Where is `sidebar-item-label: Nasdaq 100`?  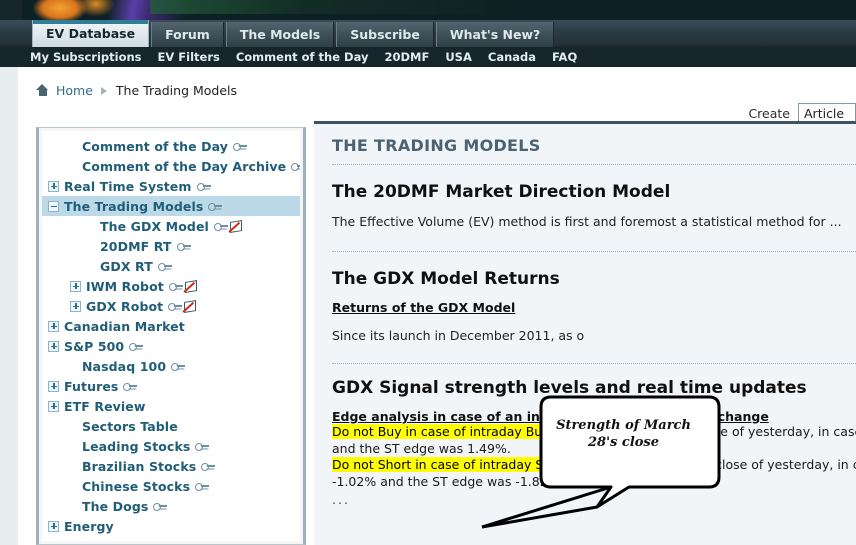
sidebar-item-label: Nasdaq 100 is located at coordinates (124, 366).